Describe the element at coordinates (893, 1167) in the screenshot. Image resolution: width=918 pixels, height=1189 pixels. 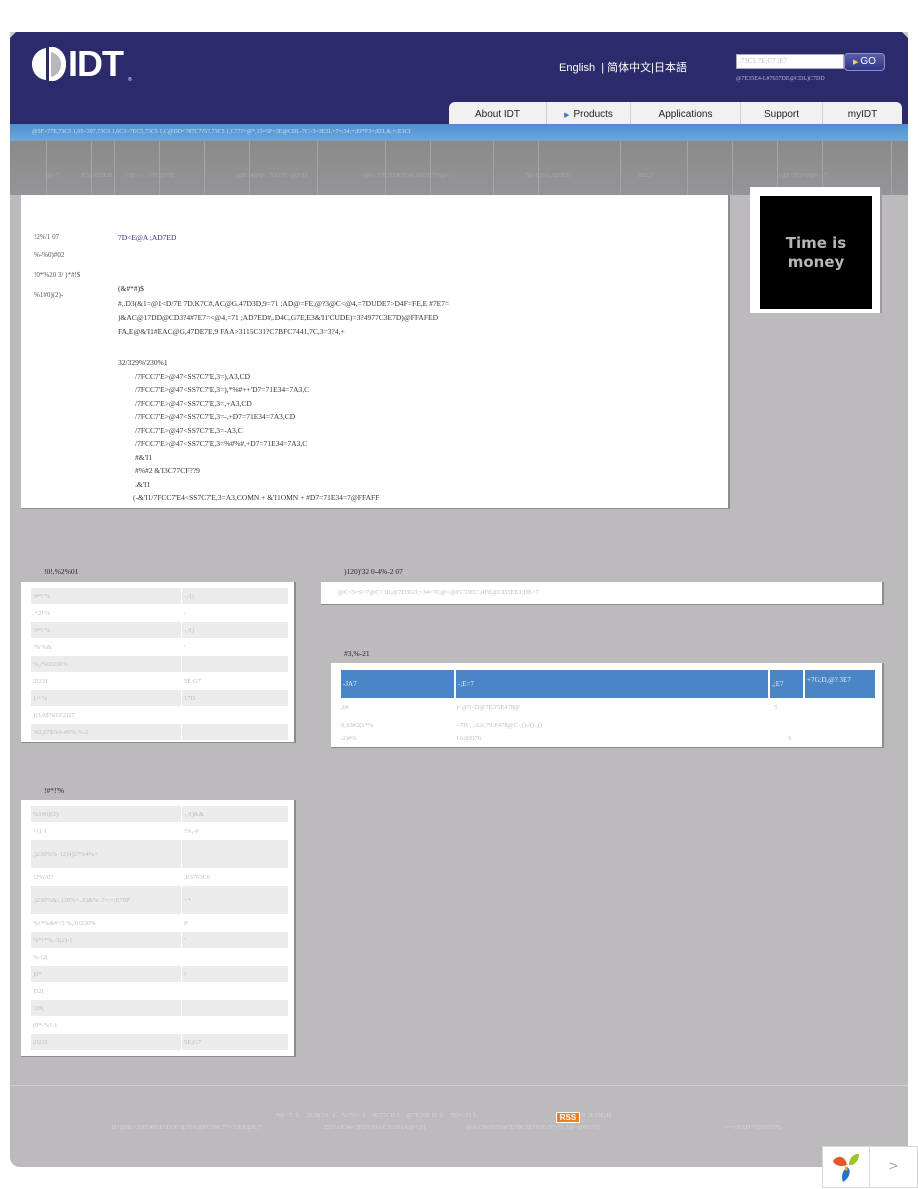
I see `widget-next-button: >` at that location.